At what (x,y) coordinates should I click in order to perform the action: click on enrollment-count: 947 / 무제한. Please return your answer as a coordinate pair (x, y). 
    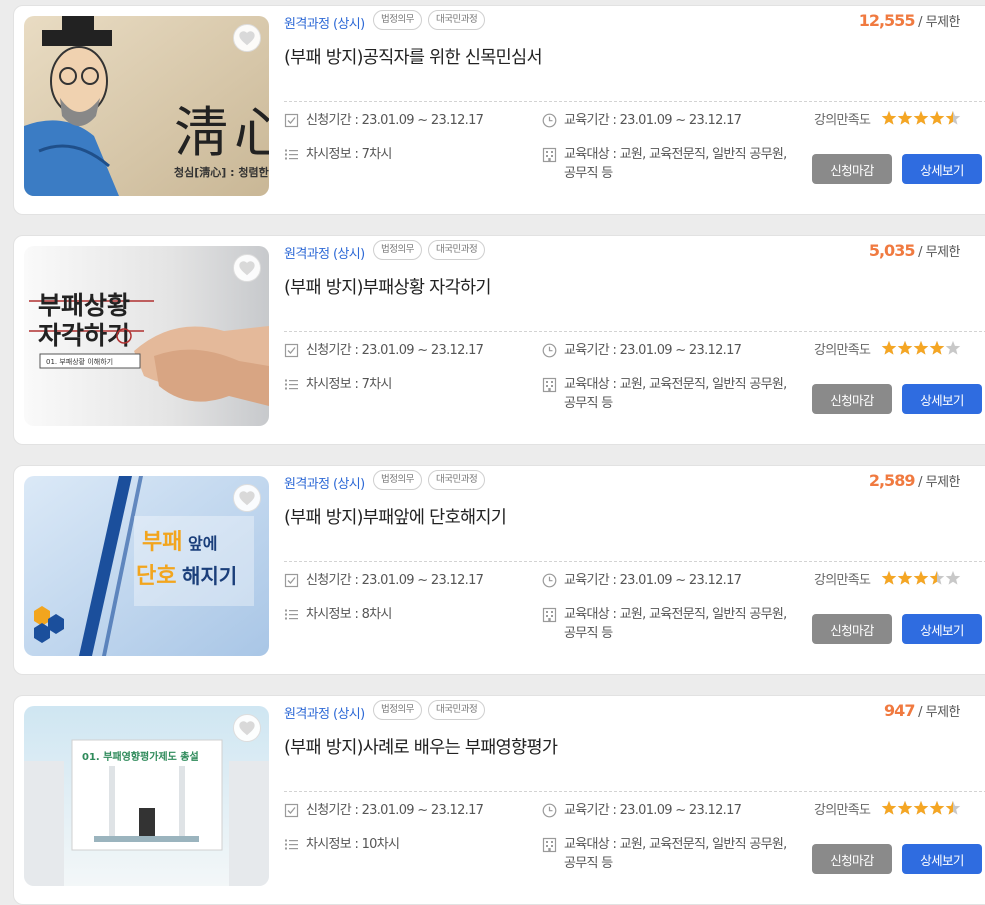
    Looking at the image, I should click on (922, 710).